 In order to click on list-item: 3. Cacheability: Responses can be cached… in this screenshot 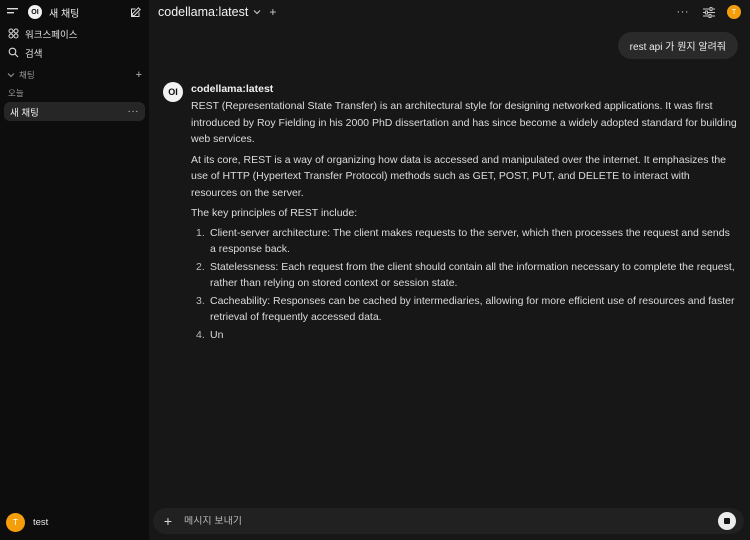, I will do `click(464, 309)`.